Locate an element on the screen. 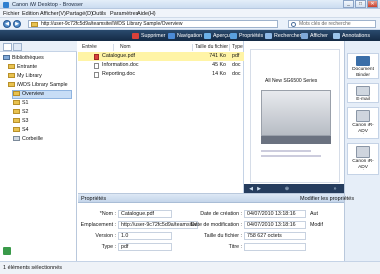 The image size is (380, 274). menu-edition: Edition is located at coordinates (30, 14).